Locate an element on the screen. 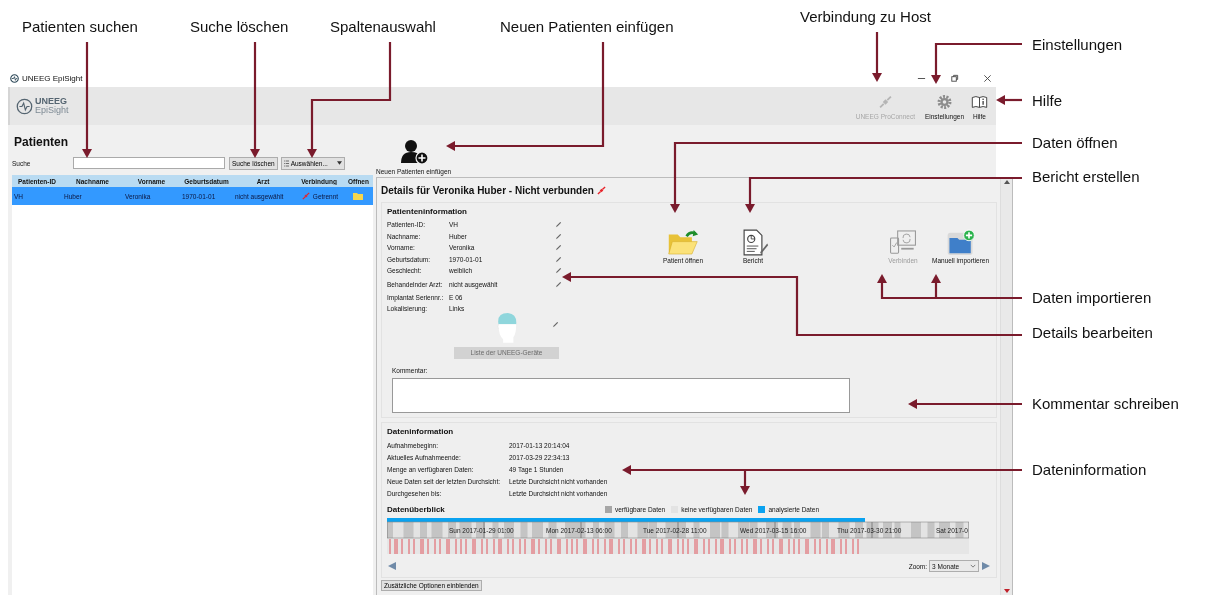 The height and width of the screenshot is (595, 1214). callout-label: Daten importieren is located at coordinates (1092, 297).